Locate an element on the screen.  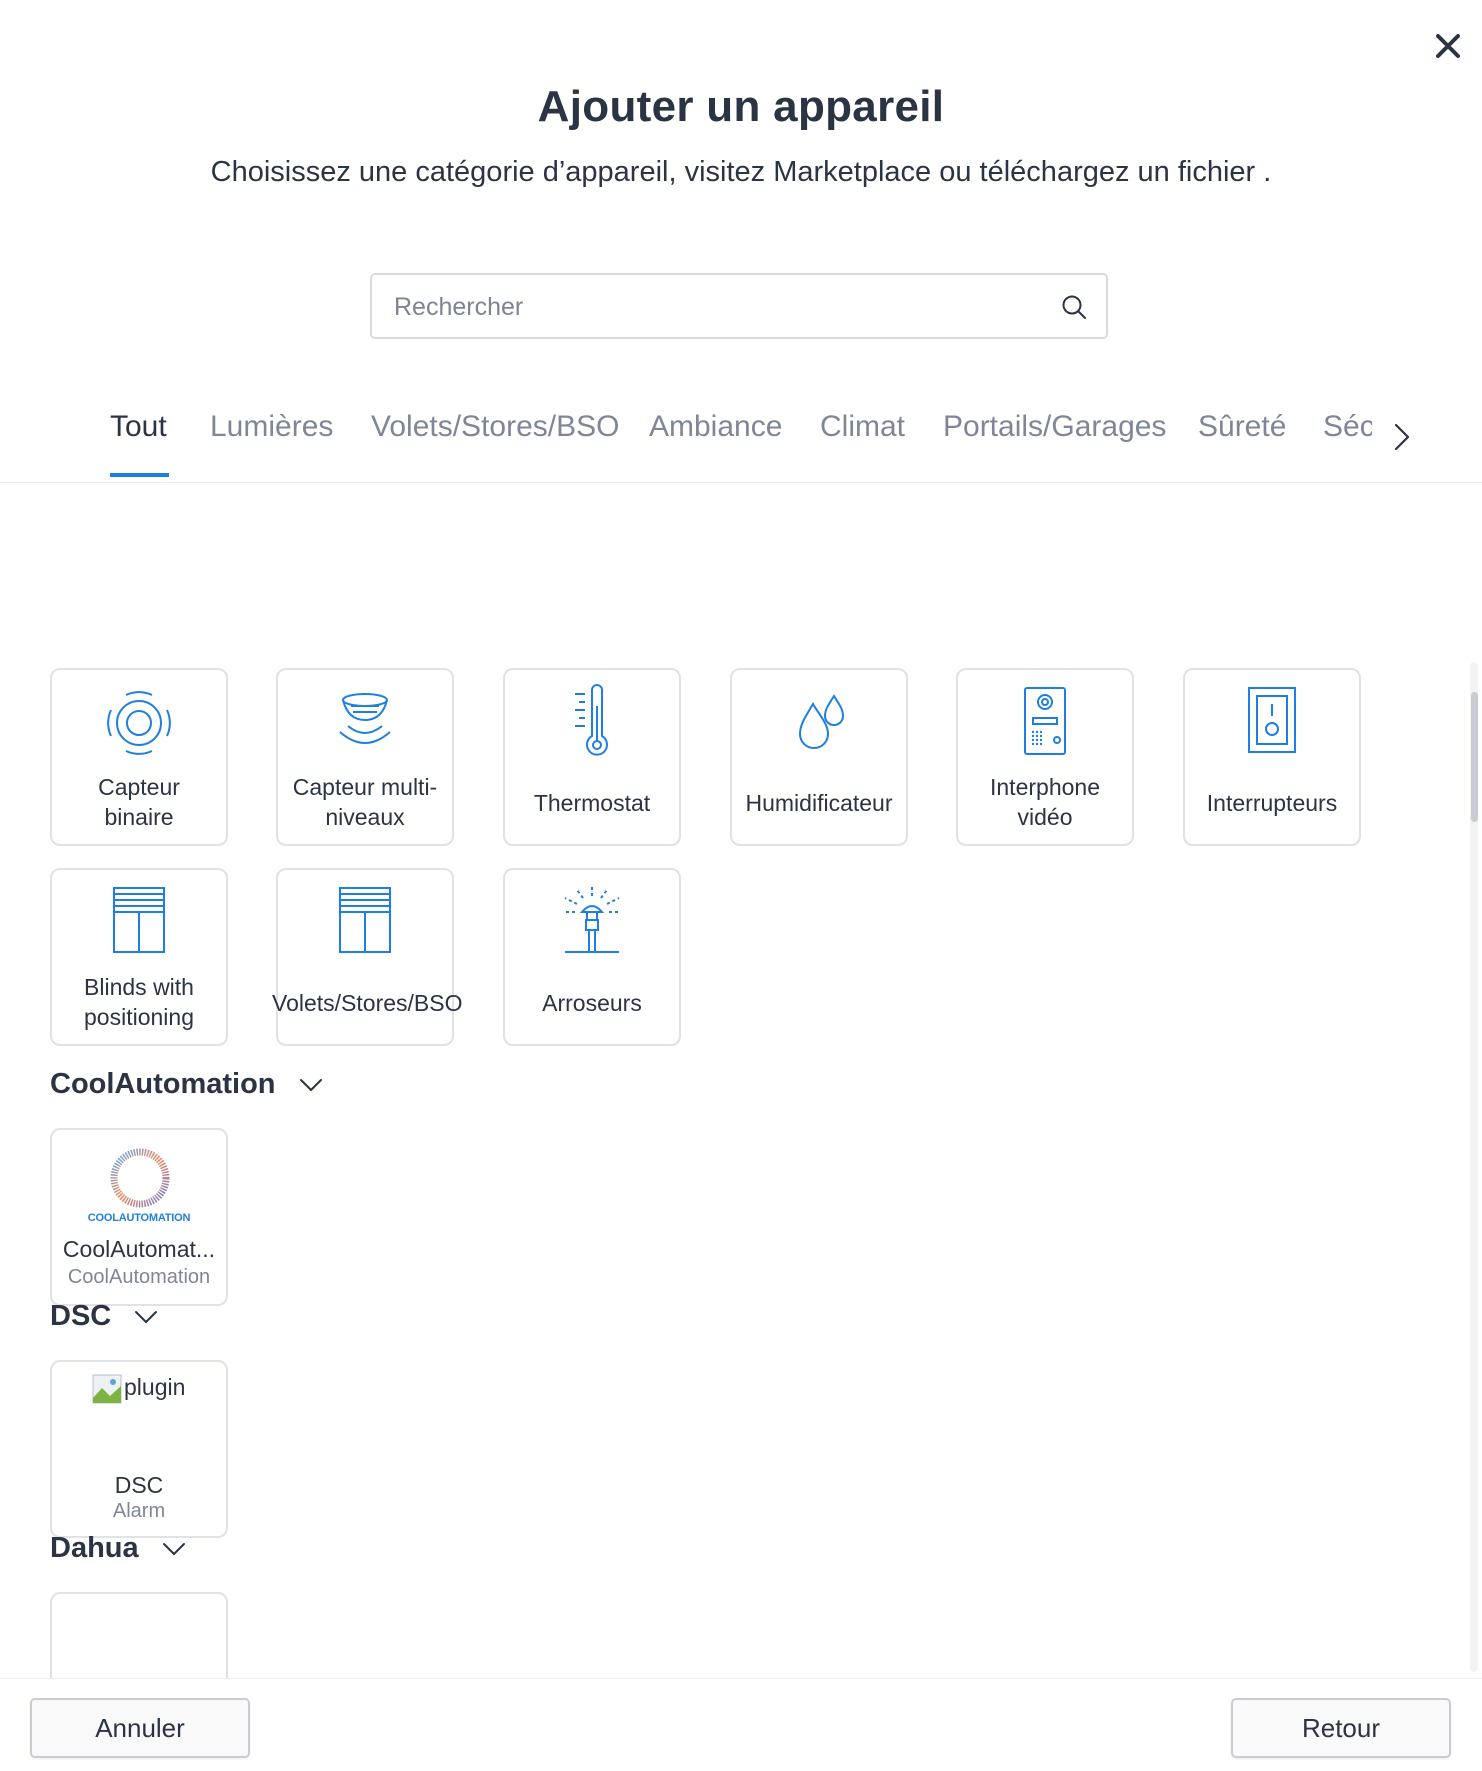
back-button: Retour is located at coordinates (1341, 1728).